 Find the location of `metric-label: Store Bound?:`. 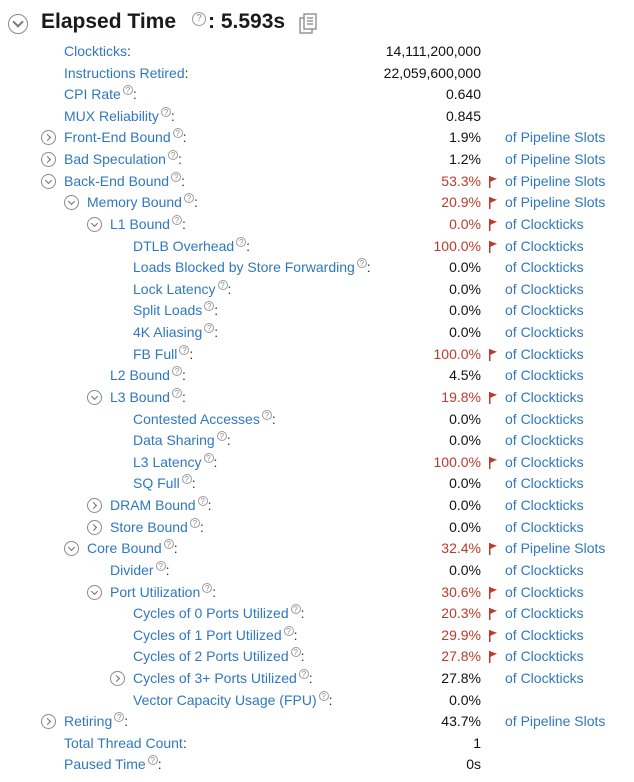

metric-label: Store Bound?: is located at coordinates (157, 526).